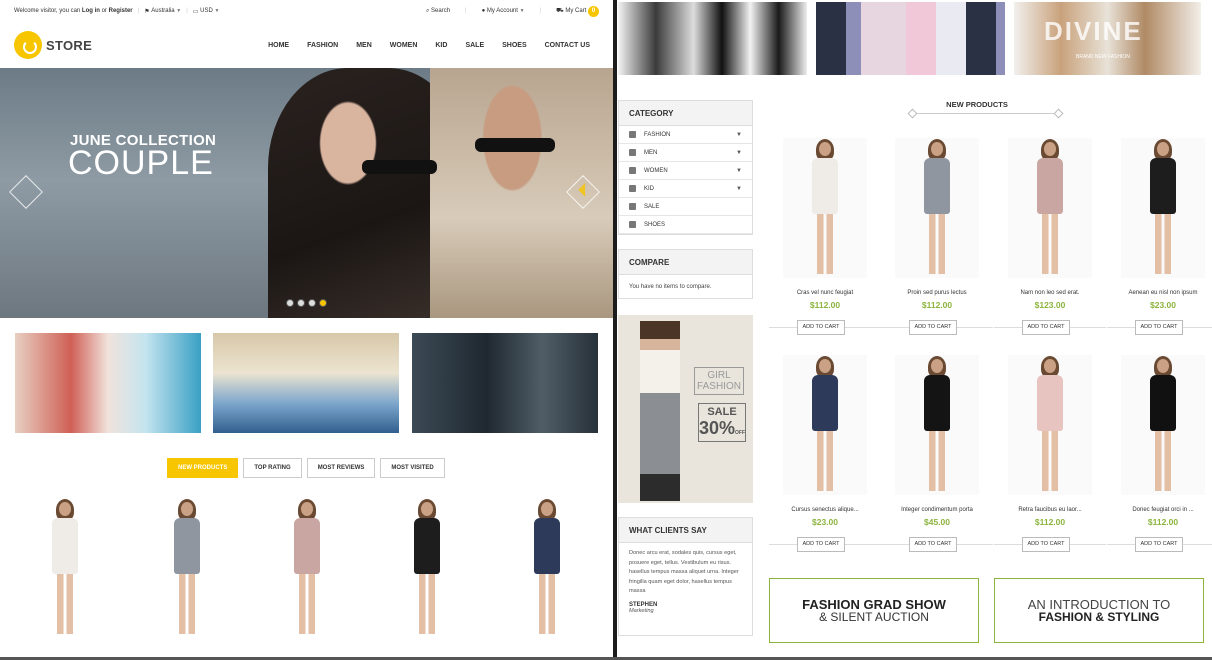 Image resolution: width=1212 pixels, height=660 pixels. I want to click on nav-home: HOME, so click(278, 45).